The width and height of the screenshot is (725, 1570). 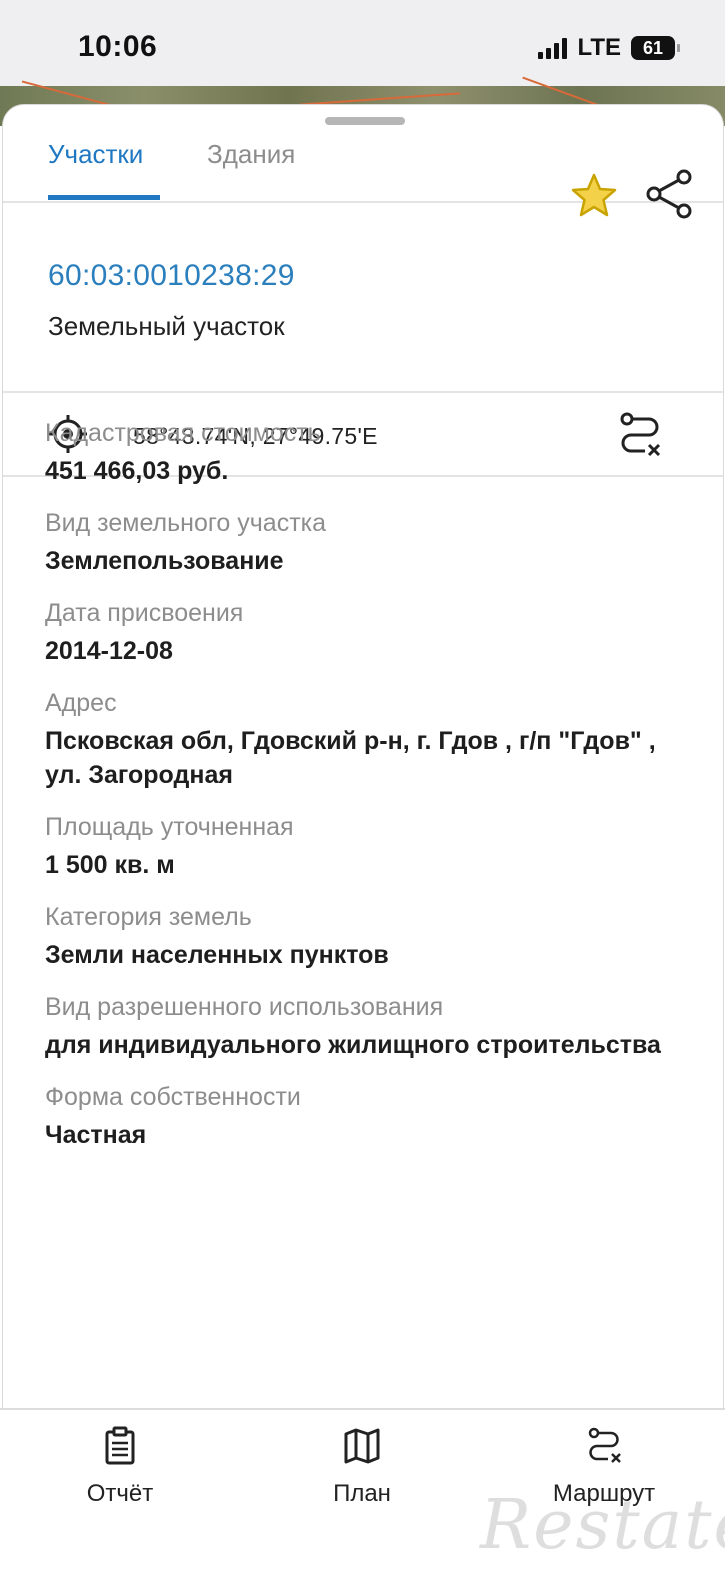 I want to click on network-type: LTE, so click(x=599, y=47).